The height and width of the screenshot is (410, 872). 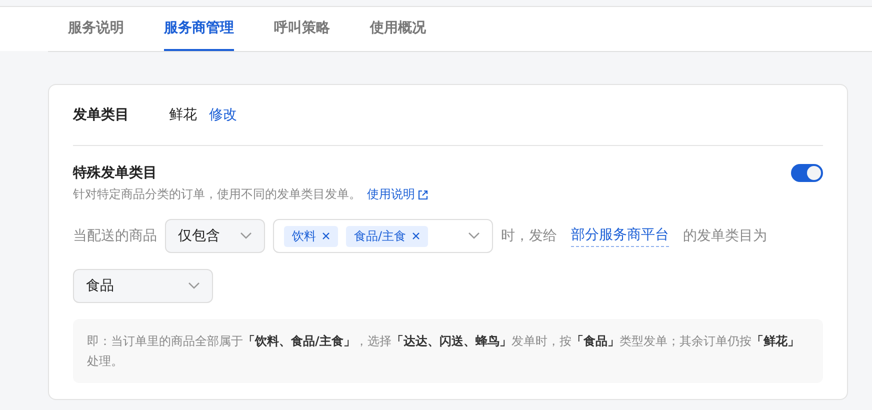 I want to click on explanation-note: 即：当订单里的商品全部属于「饮料、食品/主食」，选择「达达、闪送、蜂鸟」发单时，按「食品」类型发单；其余订单仍按「鲜花」处理。, so click(x=448, y=351).